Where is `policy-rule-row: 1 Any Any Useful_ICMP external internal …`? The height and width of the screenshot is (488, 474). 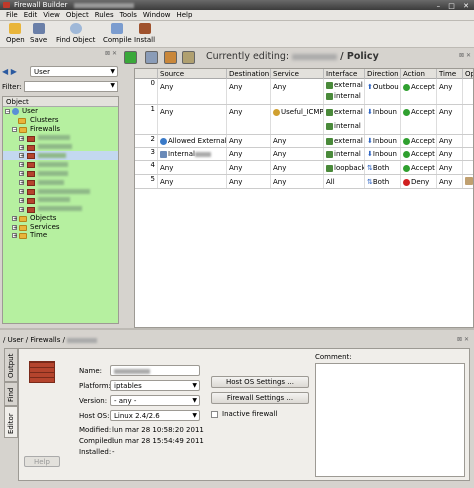
policy-rule-row: 1 Any Any Useful_ICMP external internal … is located at coordinates (304, 120).